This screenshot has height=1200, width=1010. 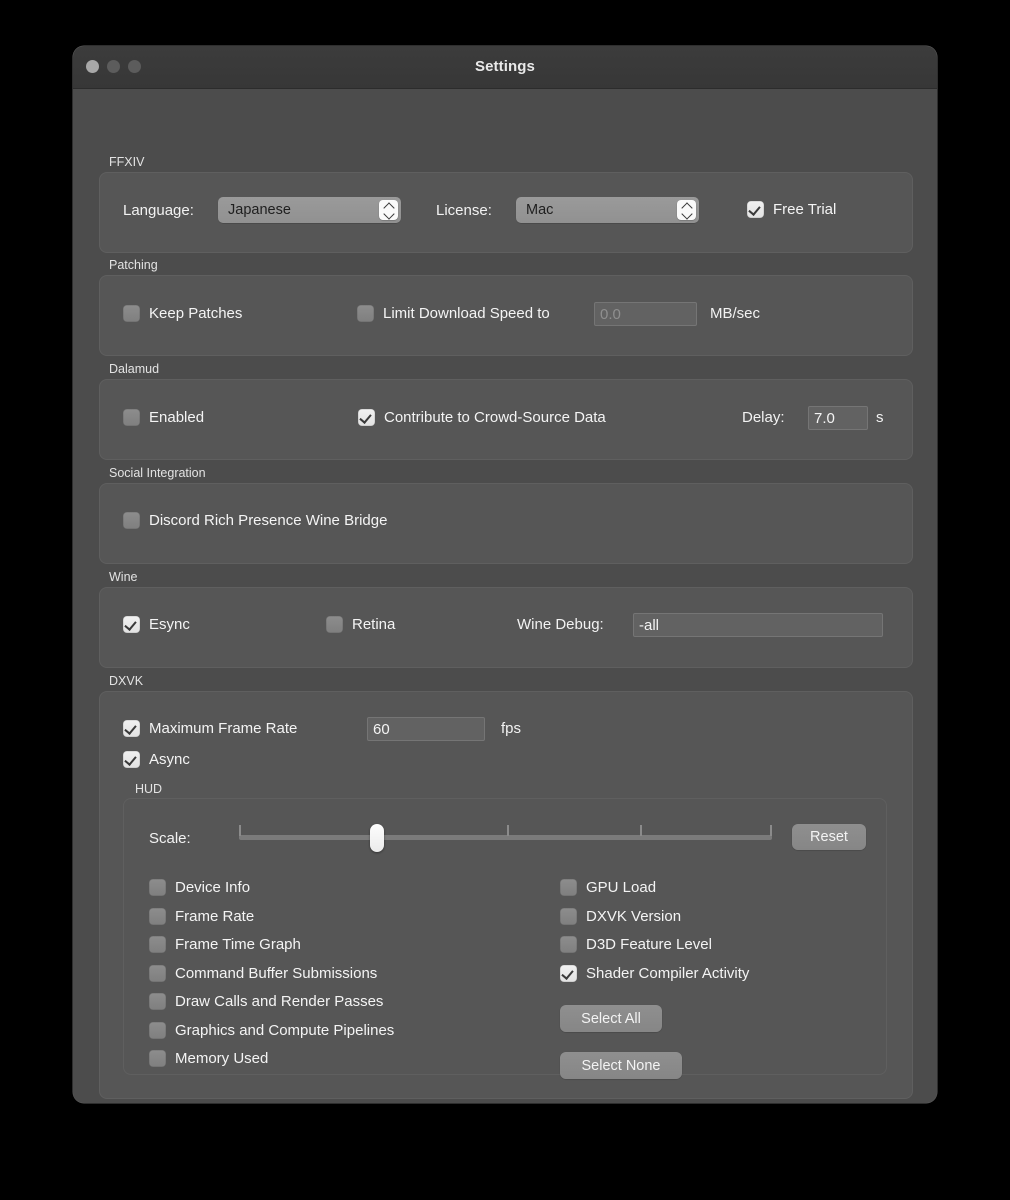 I want to click on checkbox-keep-patches-label: Keep Patches, so click(x=196, y=313).